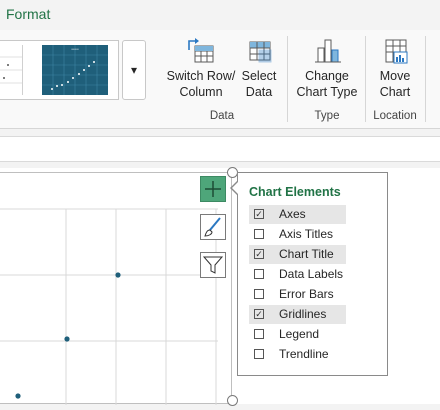  I want to click on chart-filters-button, so click(213, 265).